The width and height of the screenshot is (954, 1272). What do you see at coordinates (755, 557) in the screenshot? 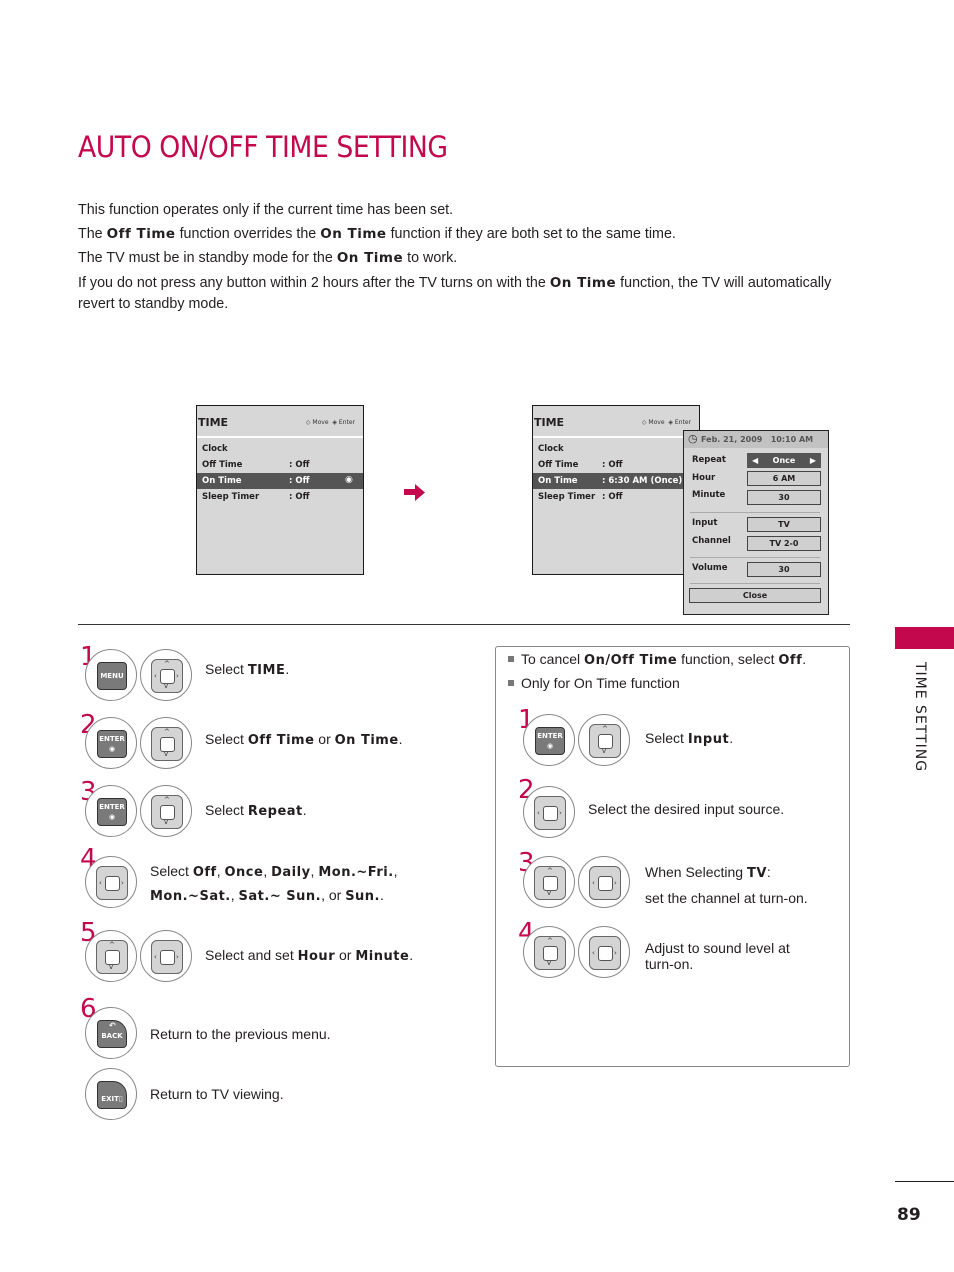
I see `divider` at bounding box center [755, 557].